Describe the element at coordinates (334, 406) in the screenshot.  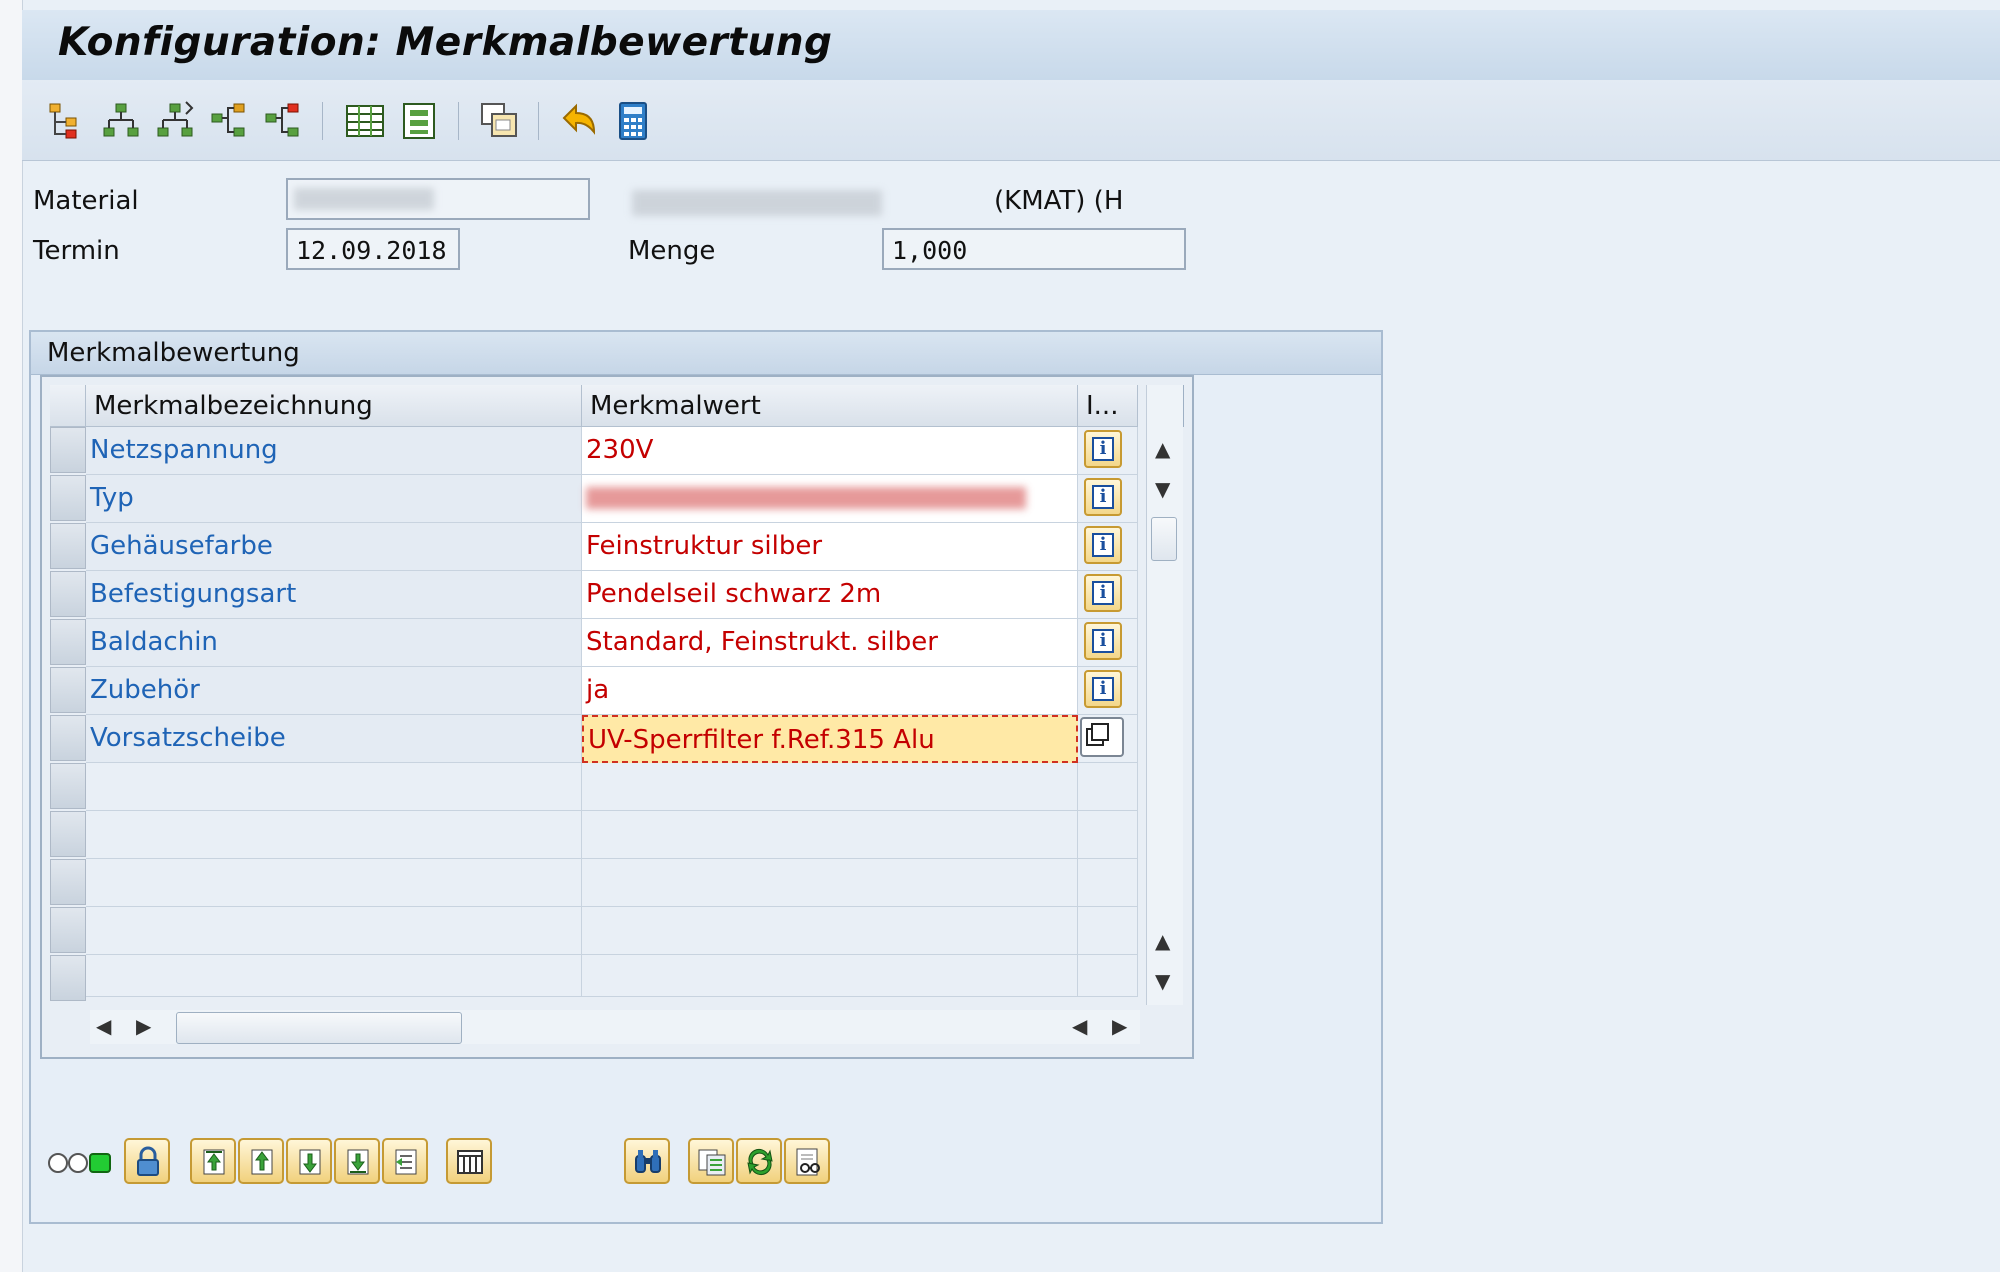
I see `column-header-name: Merkmalbezeichnung` at that location.